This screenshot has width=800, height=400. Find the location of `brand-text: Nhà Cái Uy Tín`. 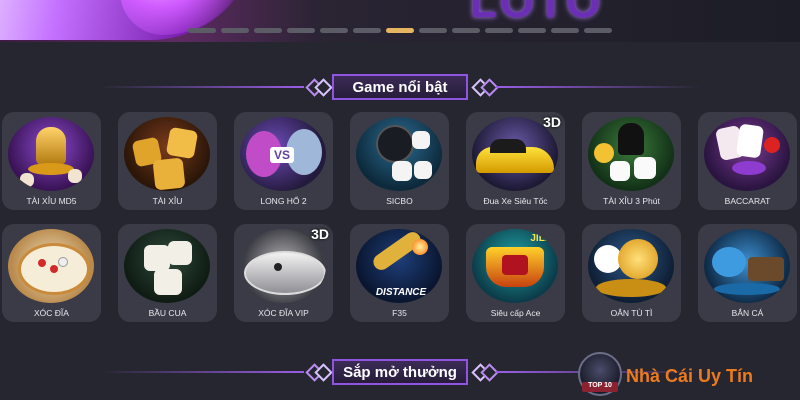

brand-text: Nhà Cái Uy Tín is located at coordinates (690, 376).